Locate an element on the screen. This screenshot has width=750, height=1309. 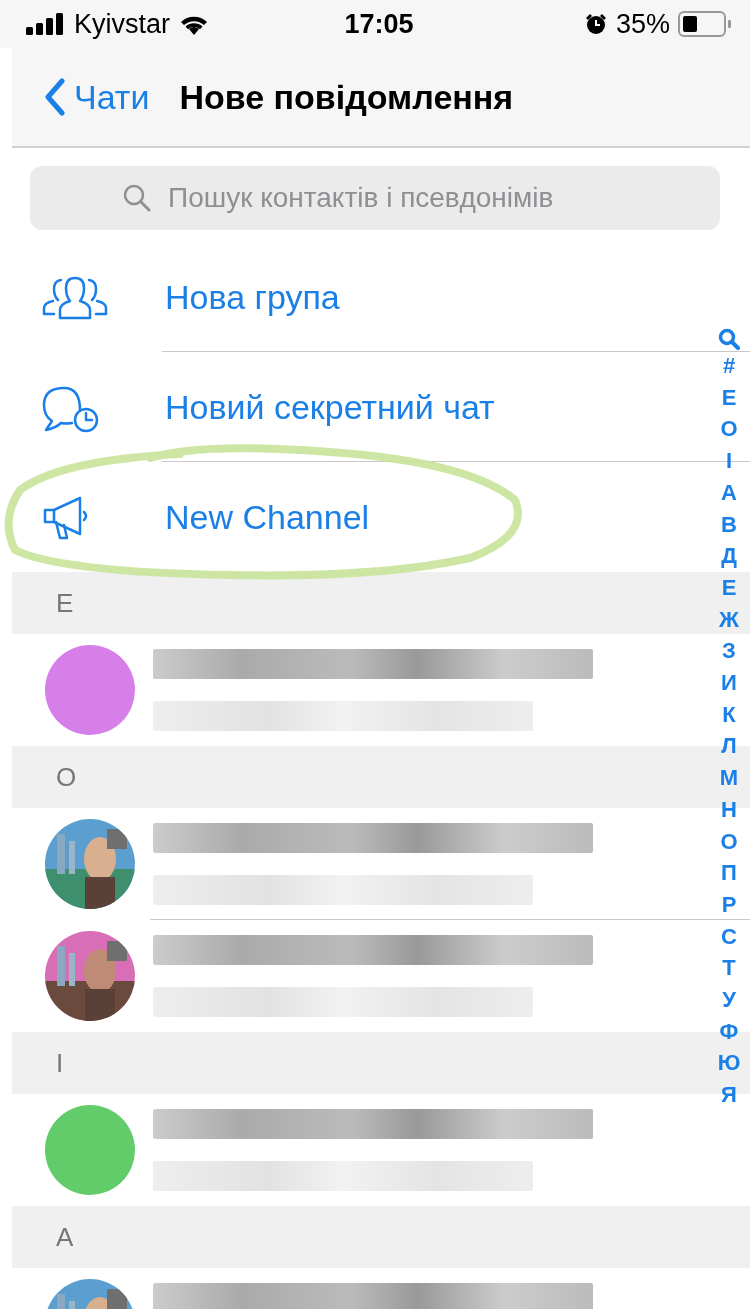
index-letter: Л is located at coordinates (729, 746).